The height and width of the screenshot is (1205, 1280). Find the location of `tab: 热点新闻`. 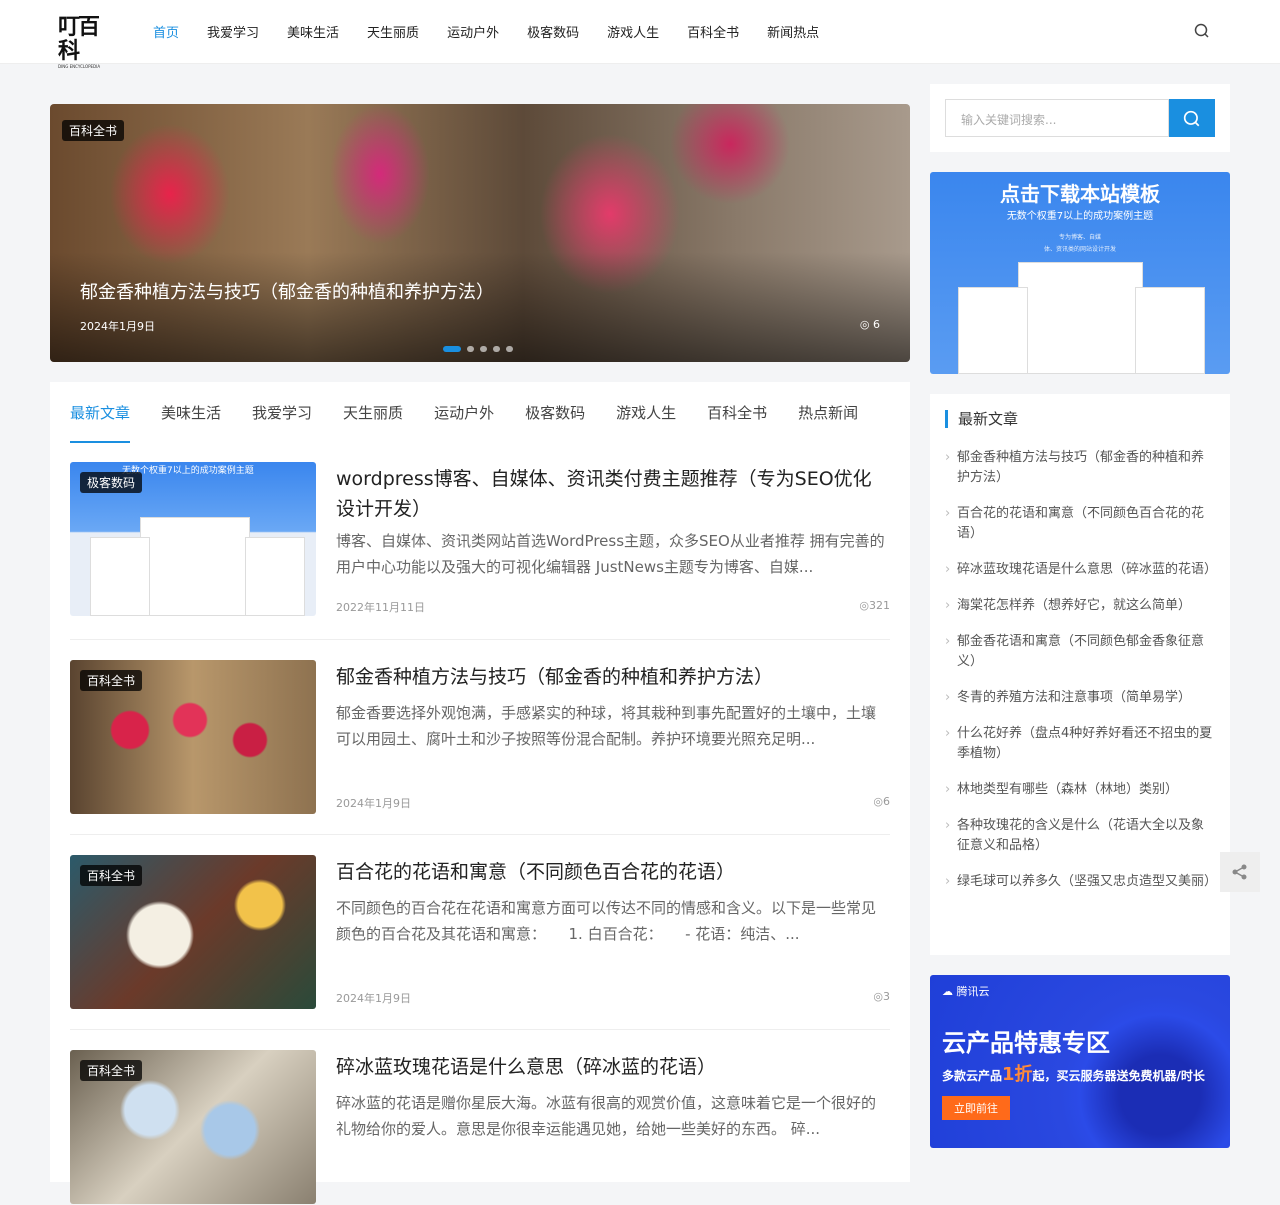

tab: 热点新闻 is located at coordinates (828, 422).